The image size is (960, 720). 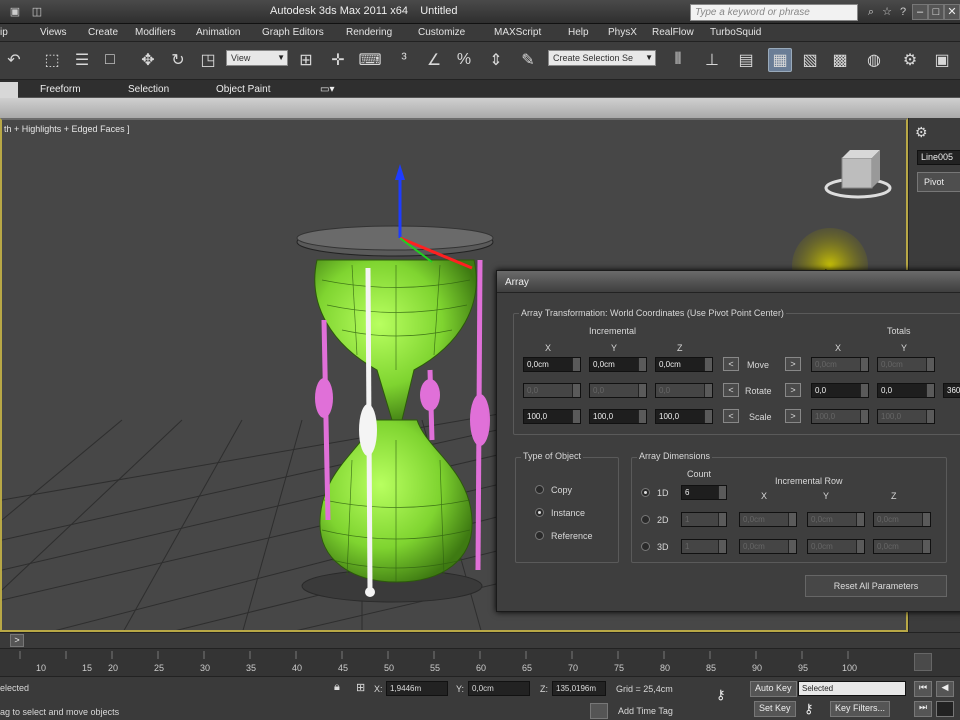 What do you see at coordinates (731, 364) in the screenshot?
I see `move-left-arrow-button: <` at bounding box center [731, 364].